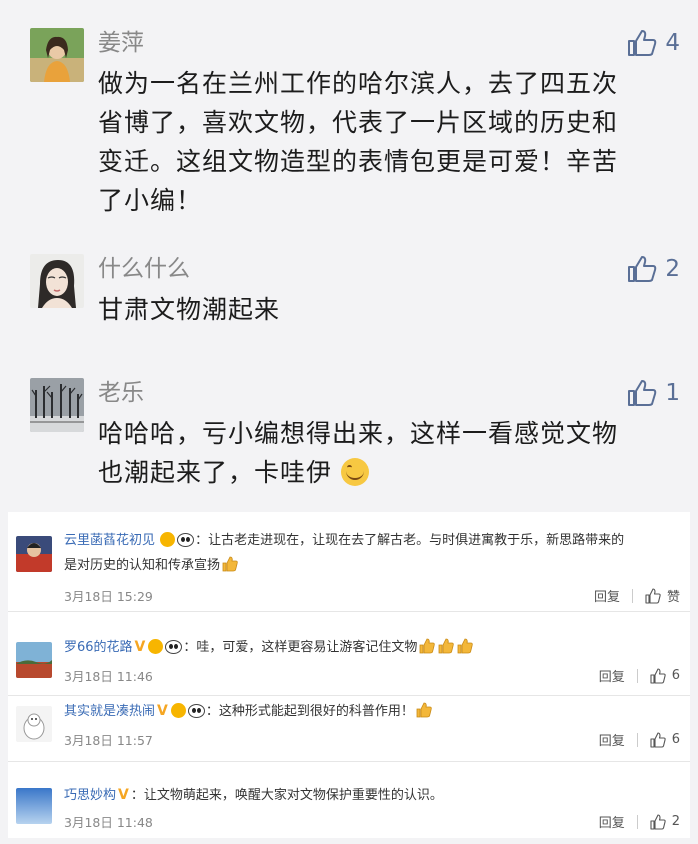 The height and width of the screenshot is (844, 698). What do you see at coordinates (672, 43) in the screenshot?
I see `like-count: 4` at bounding box center [672, 43].